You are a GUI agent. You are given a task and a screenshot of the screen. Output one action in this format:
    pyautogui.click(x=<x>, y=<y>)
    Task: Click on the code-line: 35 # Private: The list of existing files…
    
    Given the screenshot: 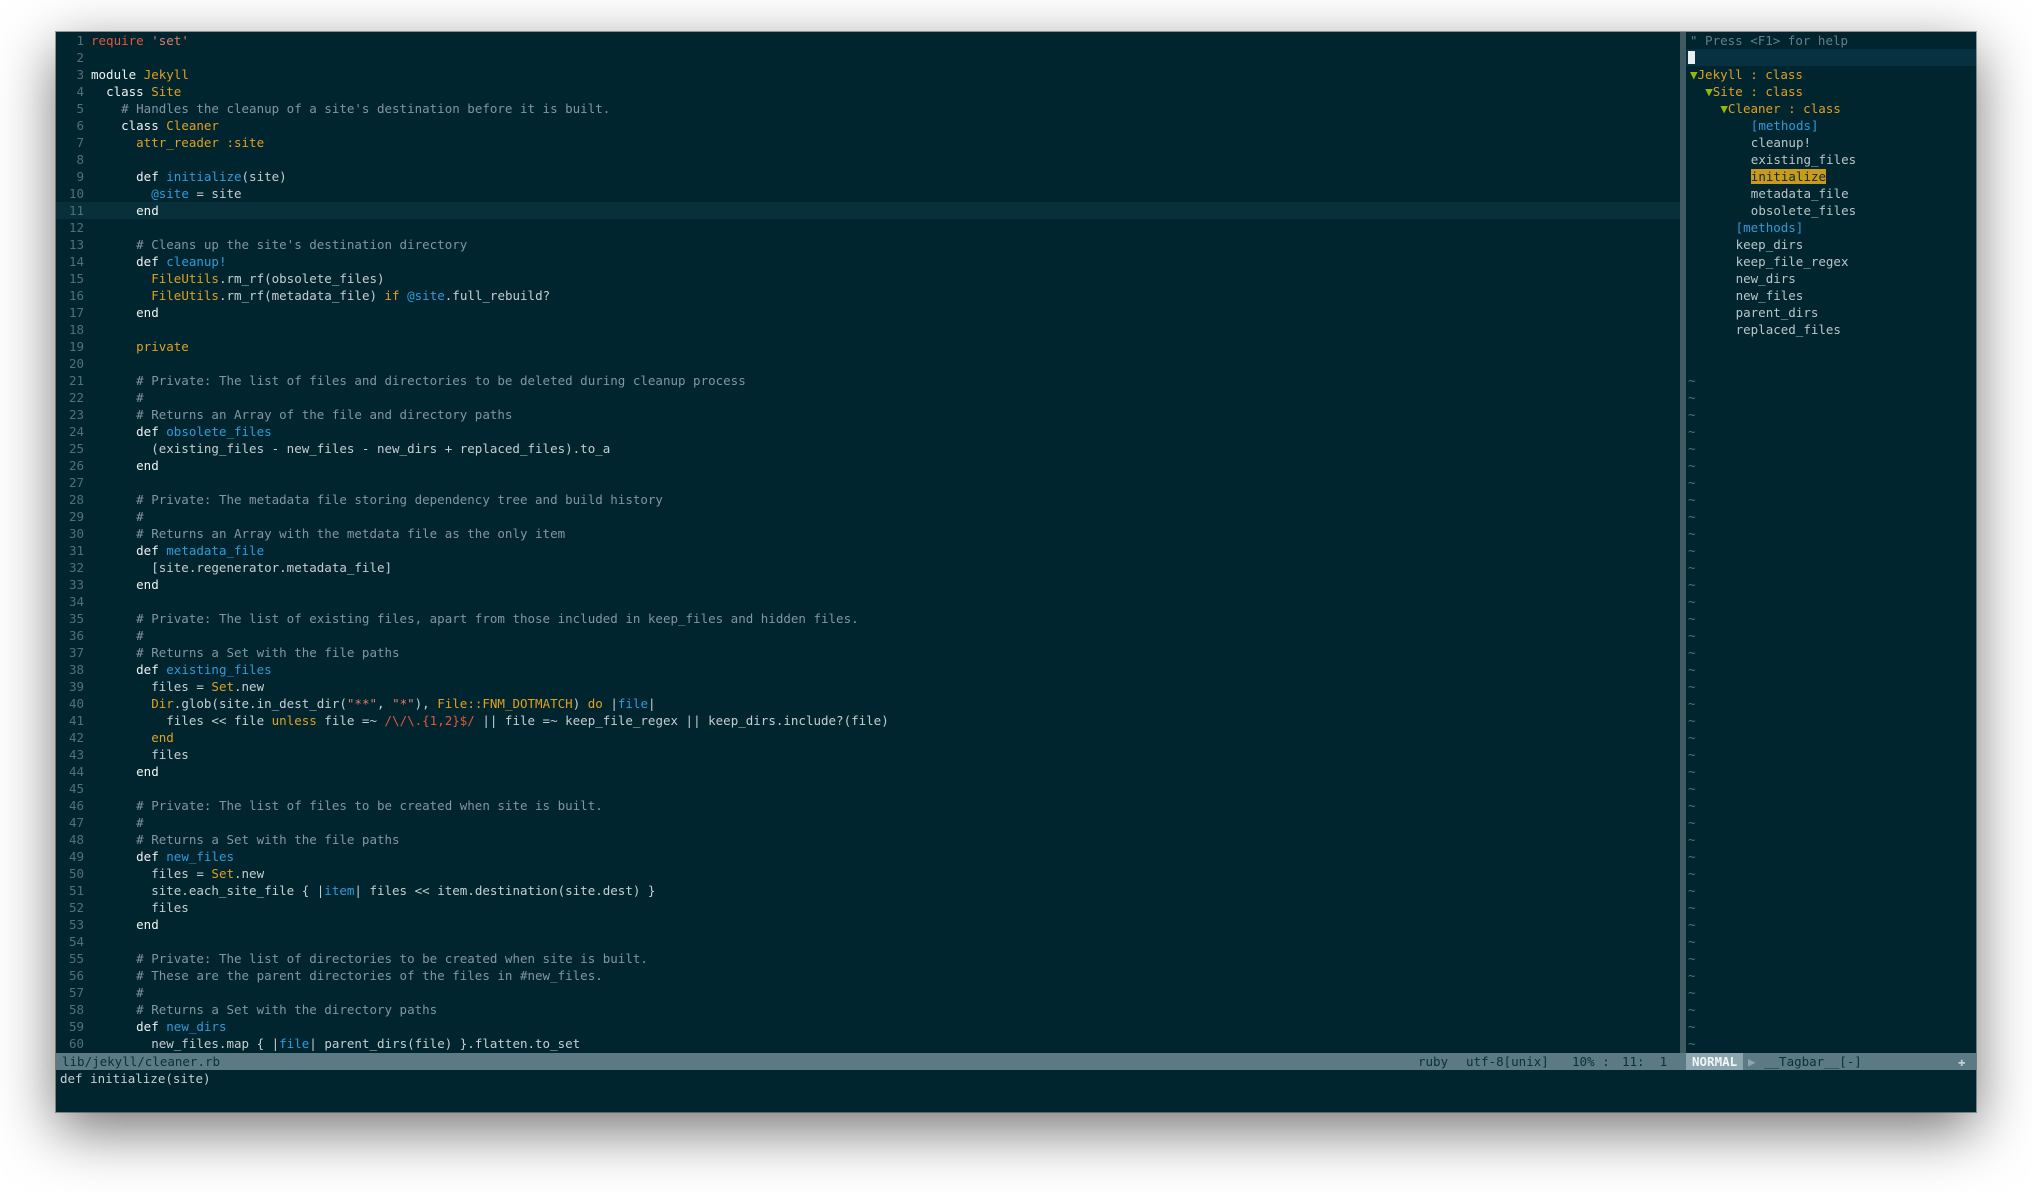 What is the action you would take?
    pyautogui.click(x=868, y=618)
    